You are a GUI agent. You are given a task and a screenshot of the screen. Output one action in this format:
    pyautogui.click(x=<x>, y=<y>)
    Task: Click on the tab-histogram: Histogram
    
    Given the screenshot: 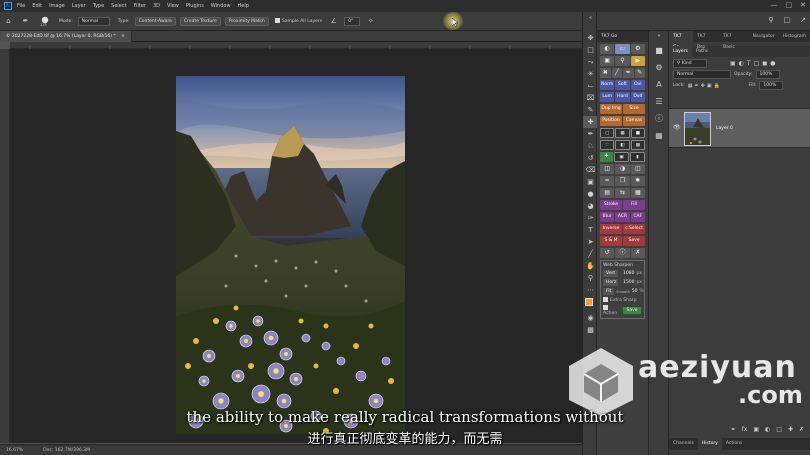 What is the action you would take?
    pyautogui.click(x=794, y=36)
    